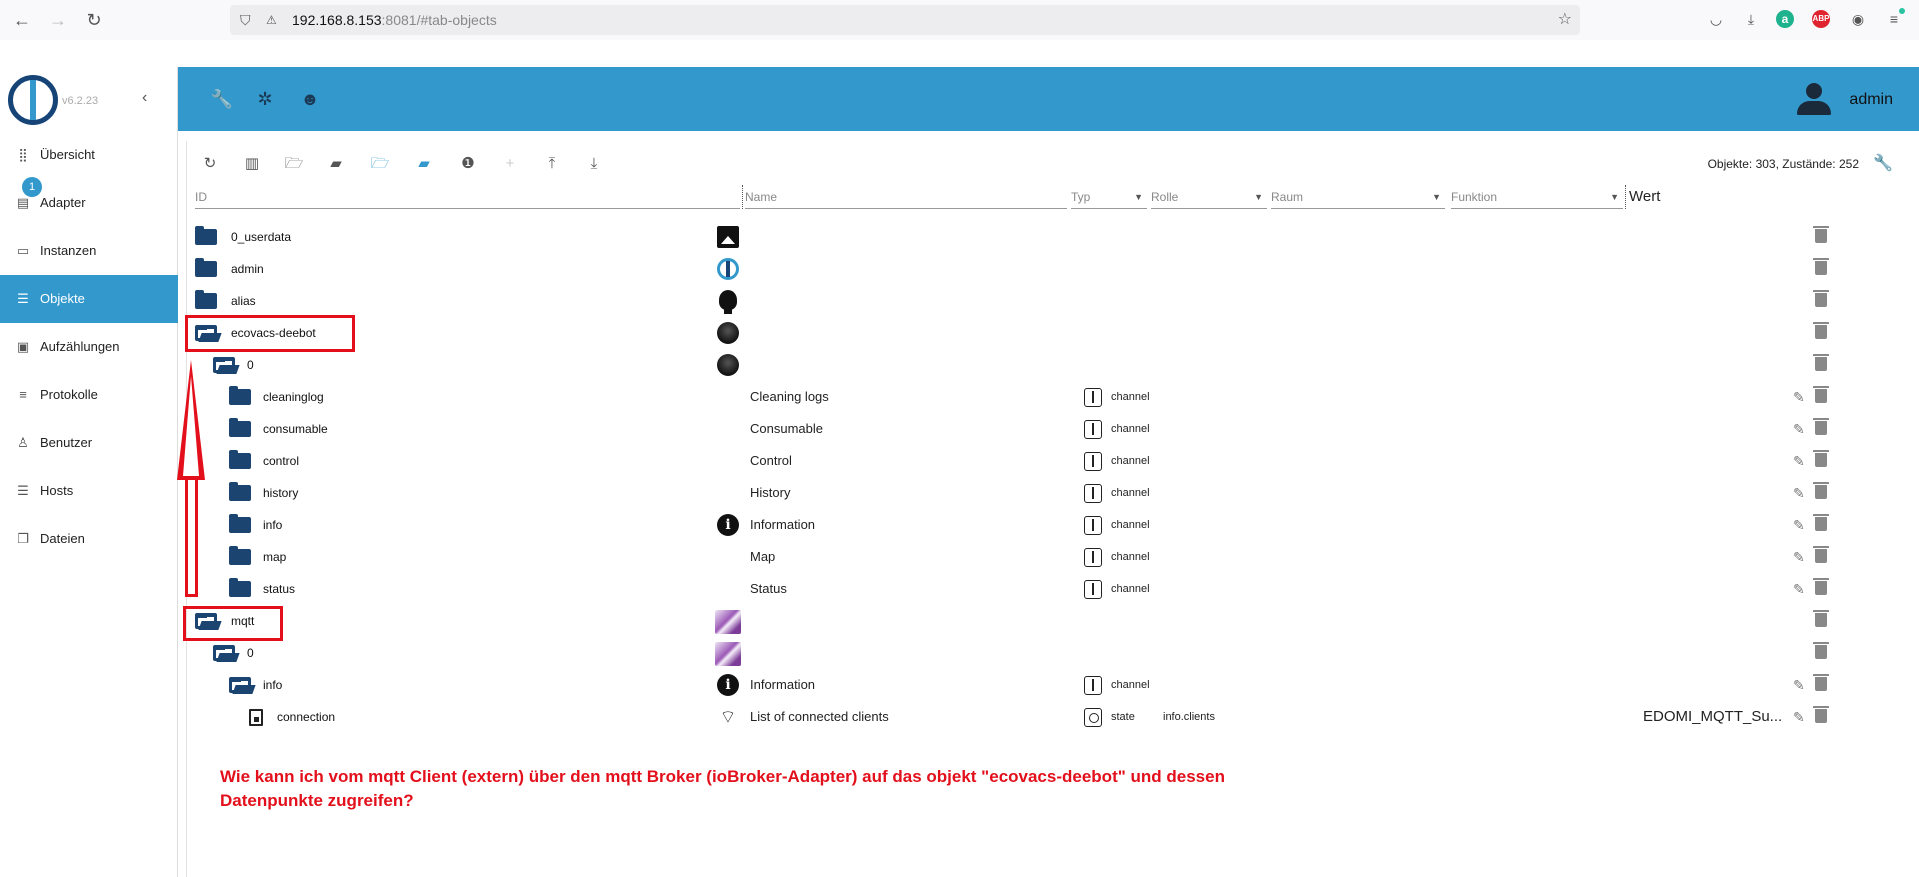  What do you see at coordinates (89, 395) in the screenshot?
I see `sidebar-item-protokolle: ≡ Protokolle` at bounding box center [89, 395].